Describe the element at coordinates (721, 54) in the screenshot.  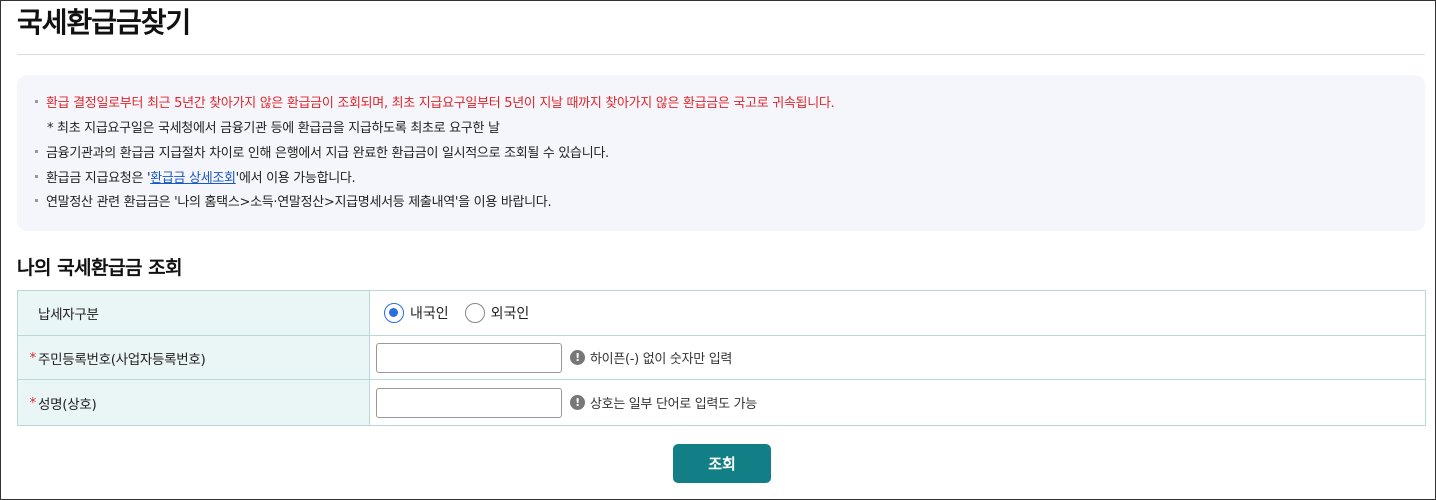
I see `title-divider` at that location.